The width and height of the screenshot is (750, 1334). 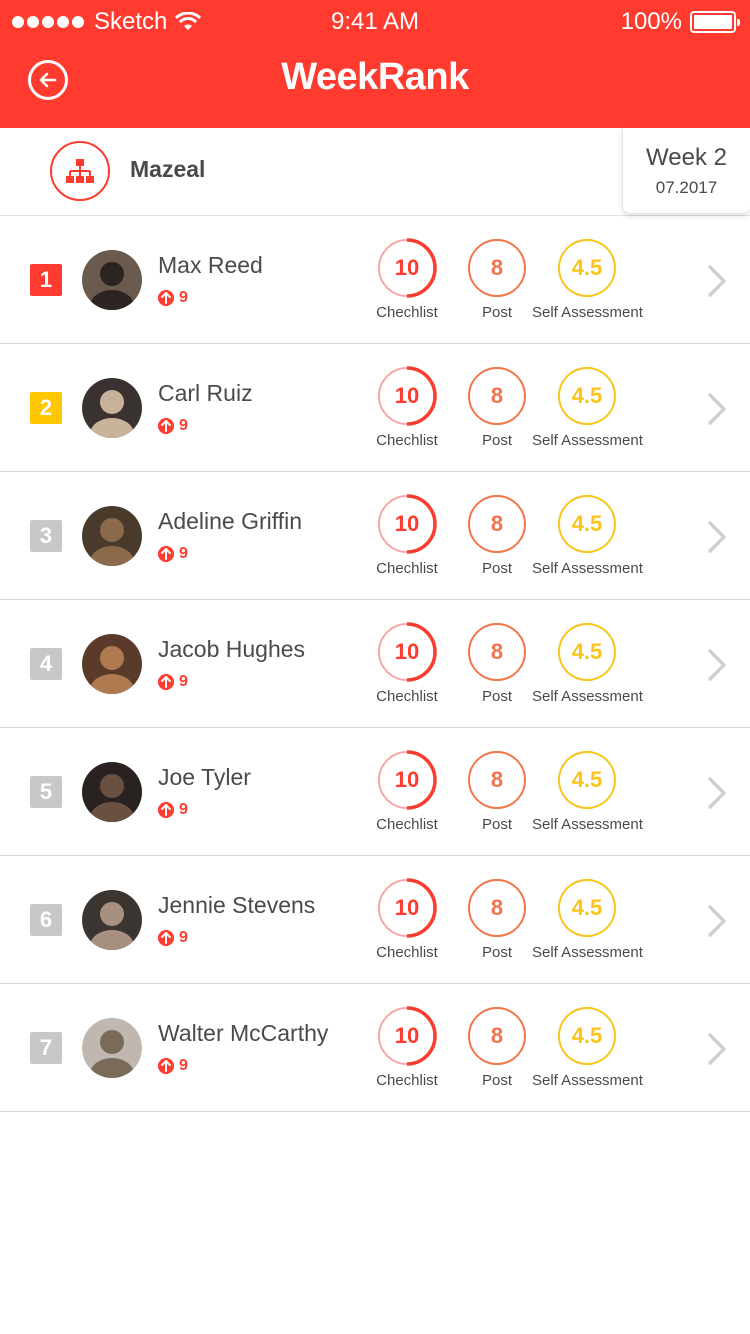 I want to click on battery-percent: 100%, so click(x=651, y=21).